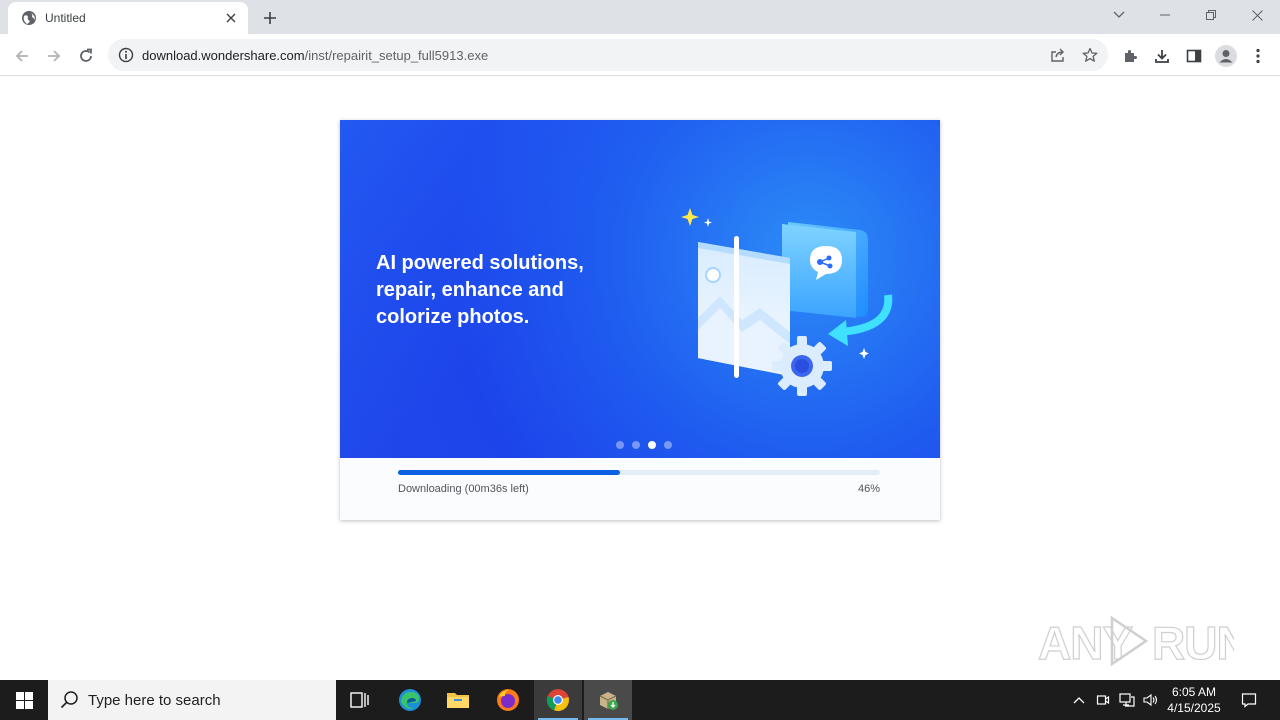  I want to click on search-placeholder: Type here to search, so click(154, 700).